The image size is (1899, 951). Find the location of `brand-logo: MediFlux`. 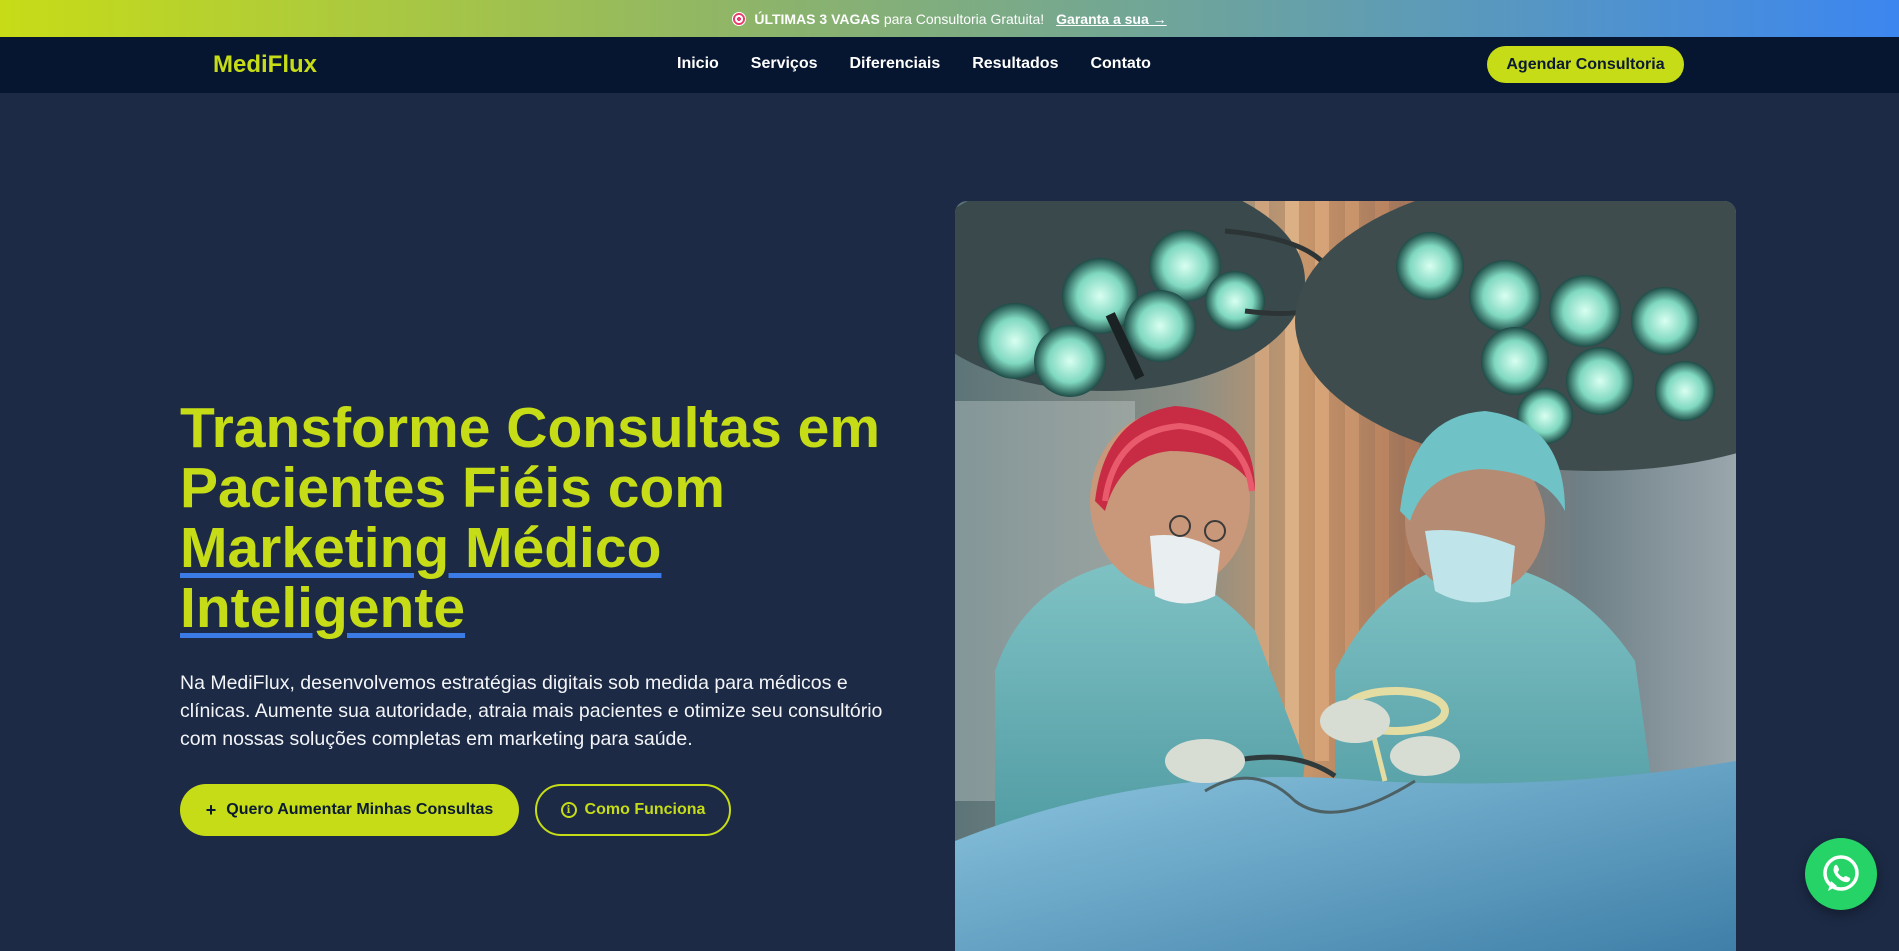

brand-logo: MediFlux is located at coordinates (265, 65).